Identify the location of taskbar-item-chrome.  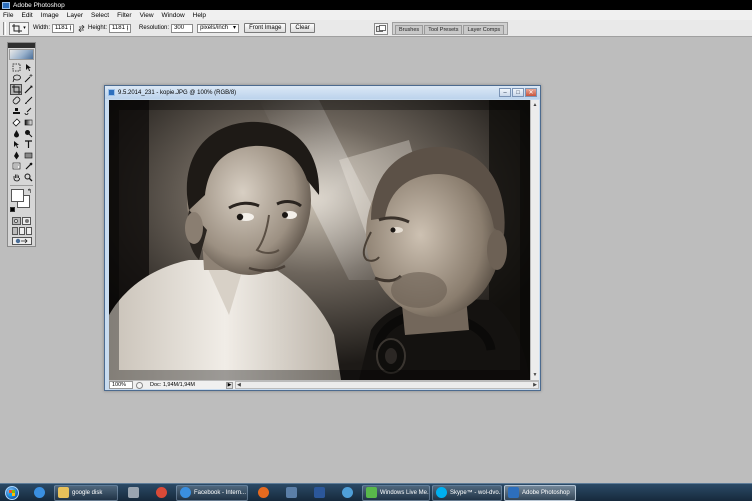
(161, 493).